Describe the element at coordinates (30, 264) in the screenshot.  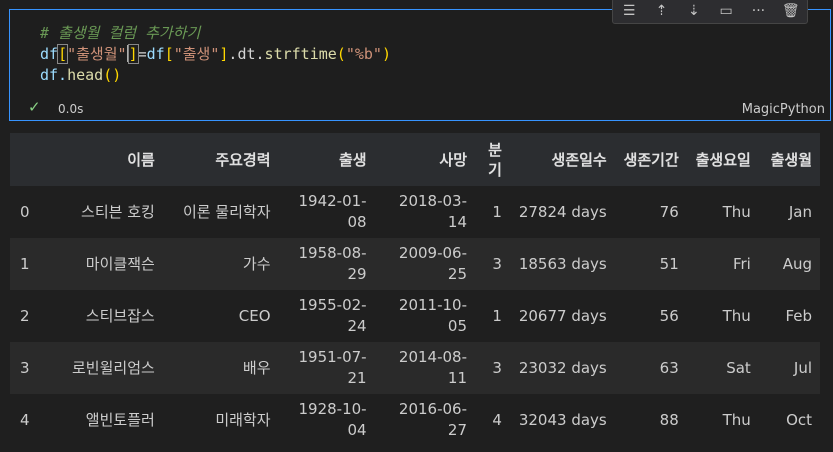
I see `row-index: 1` at that location.